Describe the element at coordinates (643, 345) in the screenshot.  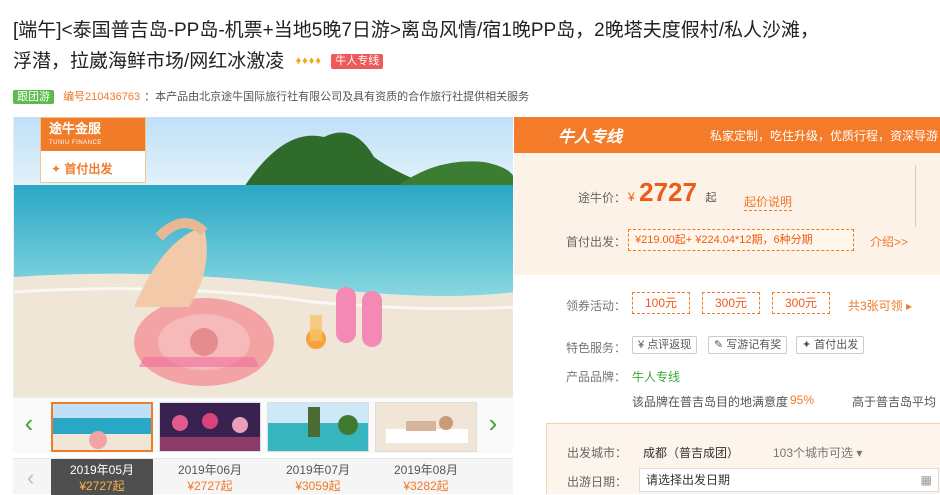
I see `yen-icon: ¥` at that location.